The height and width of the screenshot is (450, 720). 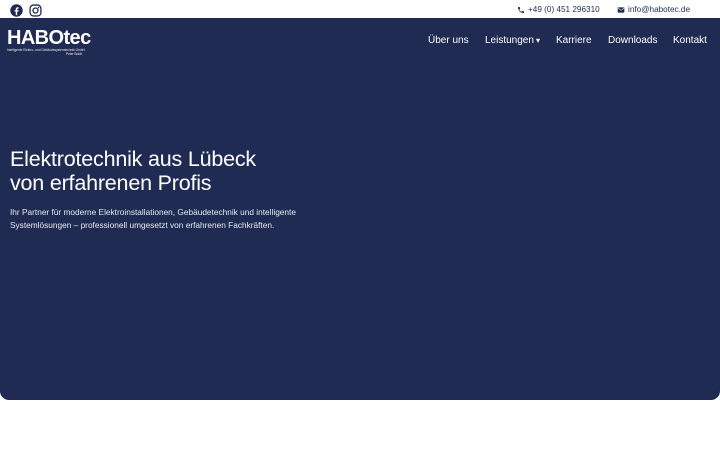 I want to click on nav-item-label: Downloads, so click(x=633, y=40).